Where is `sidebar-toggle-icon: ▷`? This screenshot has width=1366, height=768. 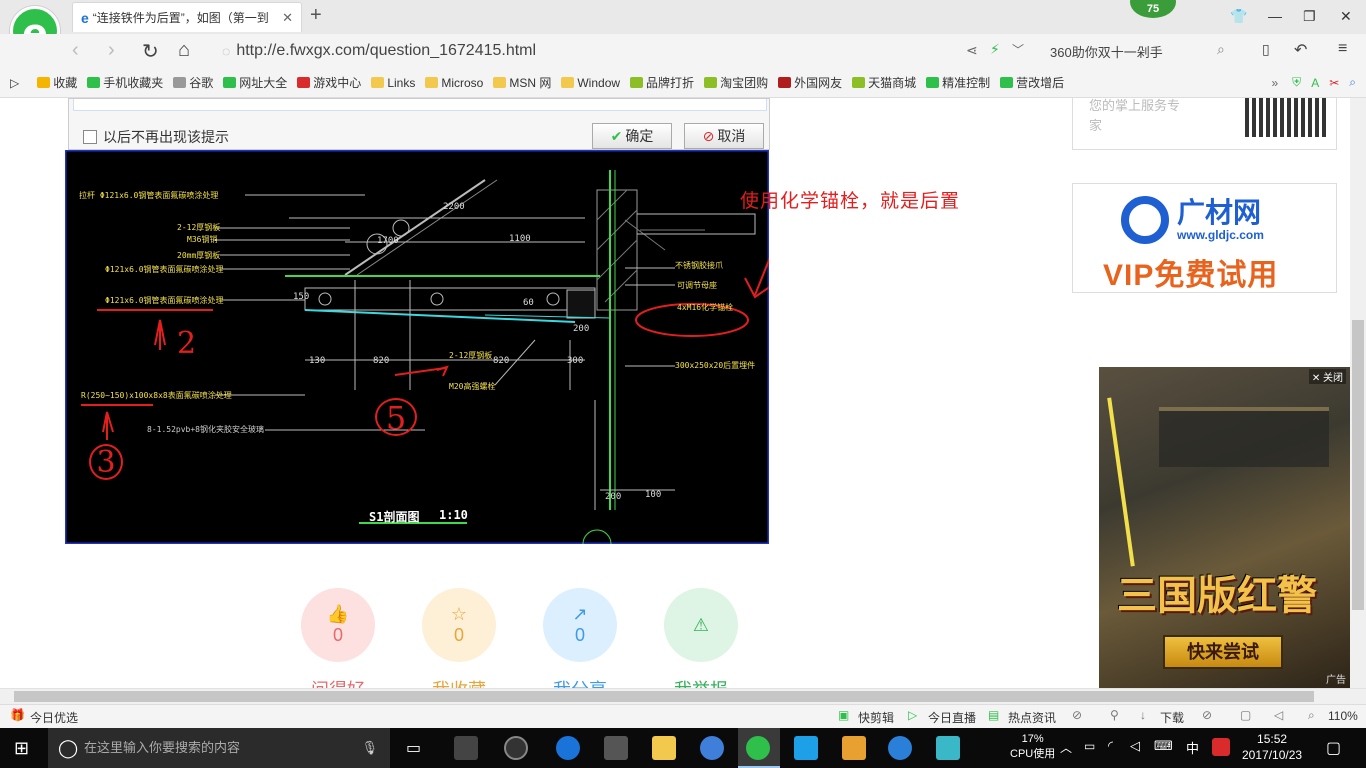 sidebar-toggle-icon: ▷ is located at coordinates (14, 83).